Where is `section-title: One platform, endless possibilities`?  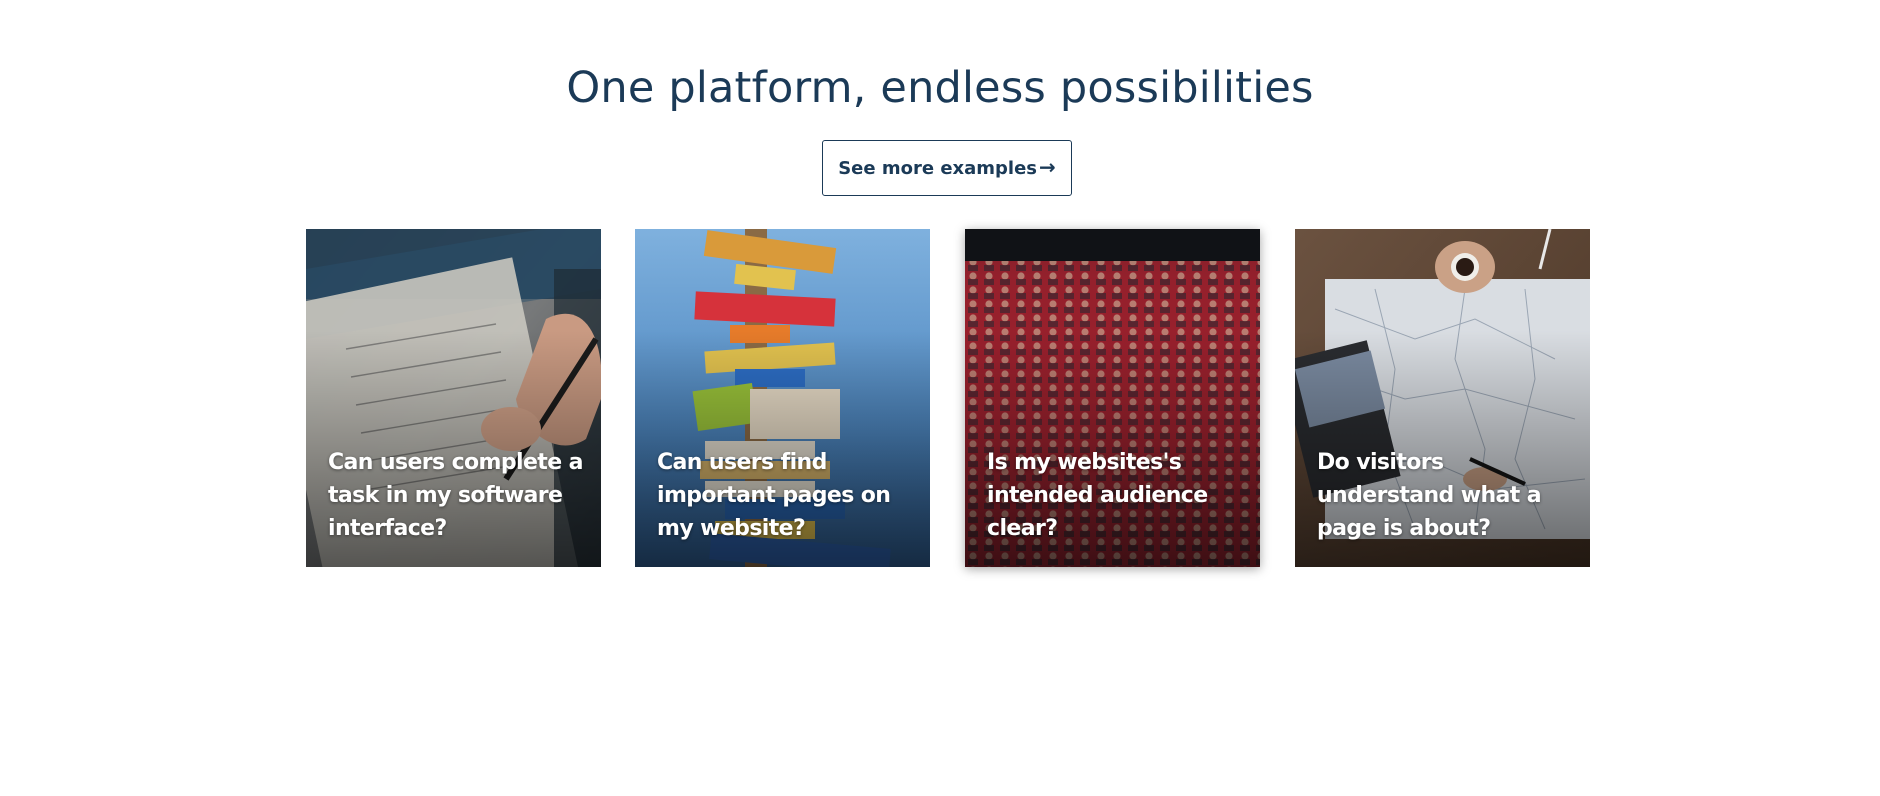
section-title: One platform, endless possibilities is located at coordinates (940, 88).